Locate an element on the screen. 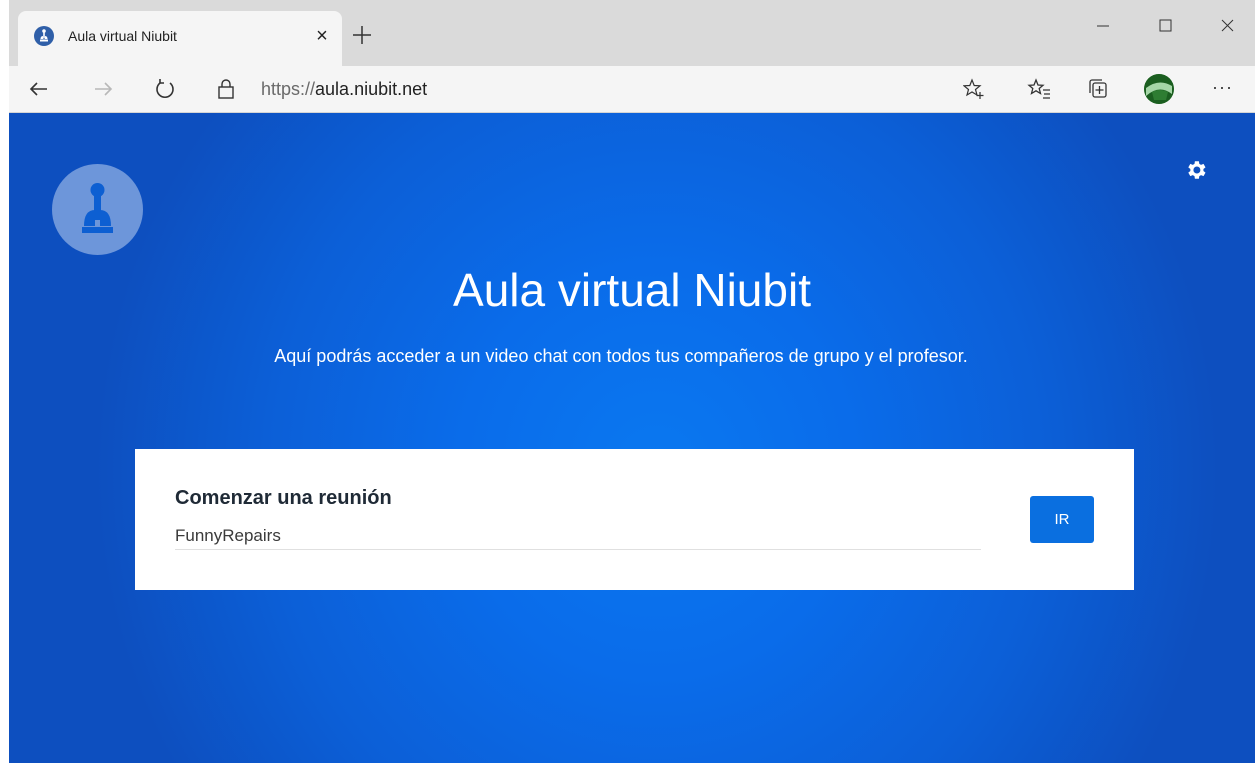 Image resolution: width=1255 pixels, height=763 pixels. browser-toolbar: https://aula.niubit.net ··· is located at coordinates (632, 89).